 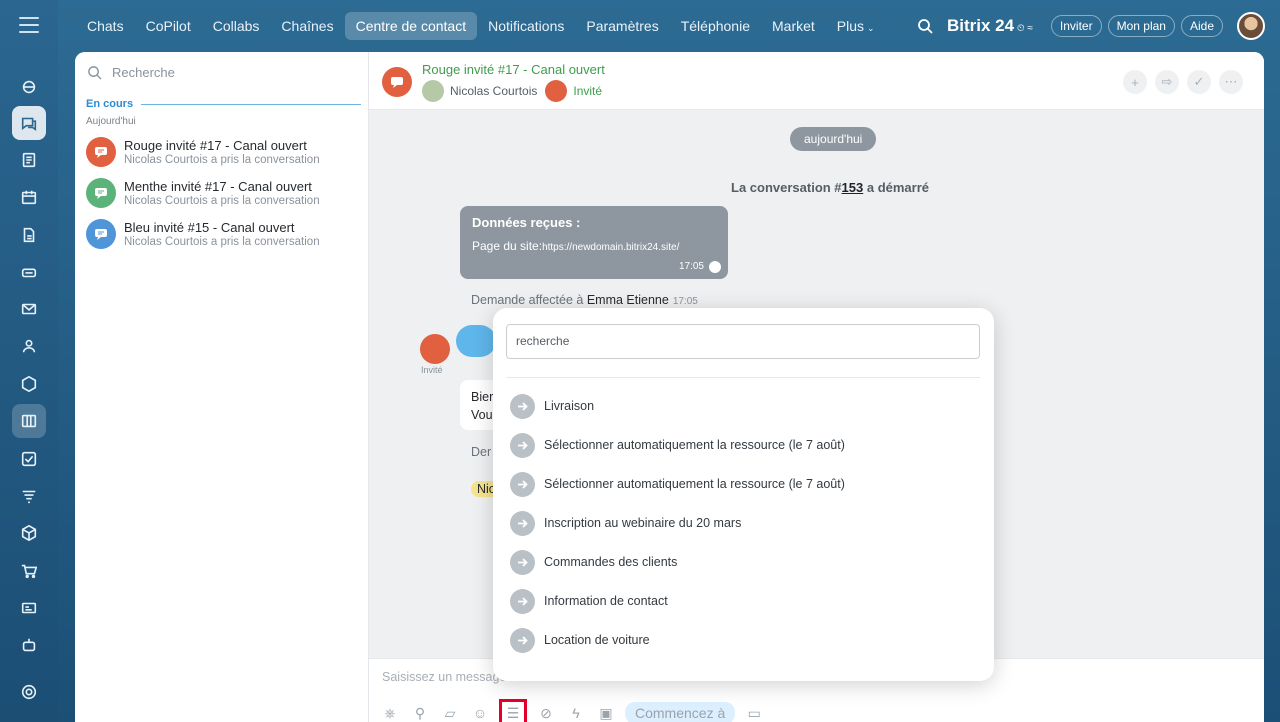 What do you see at coordinates (29, 645) in the screenshot?
I see `robot-icon` at bounding box center [29, 645].